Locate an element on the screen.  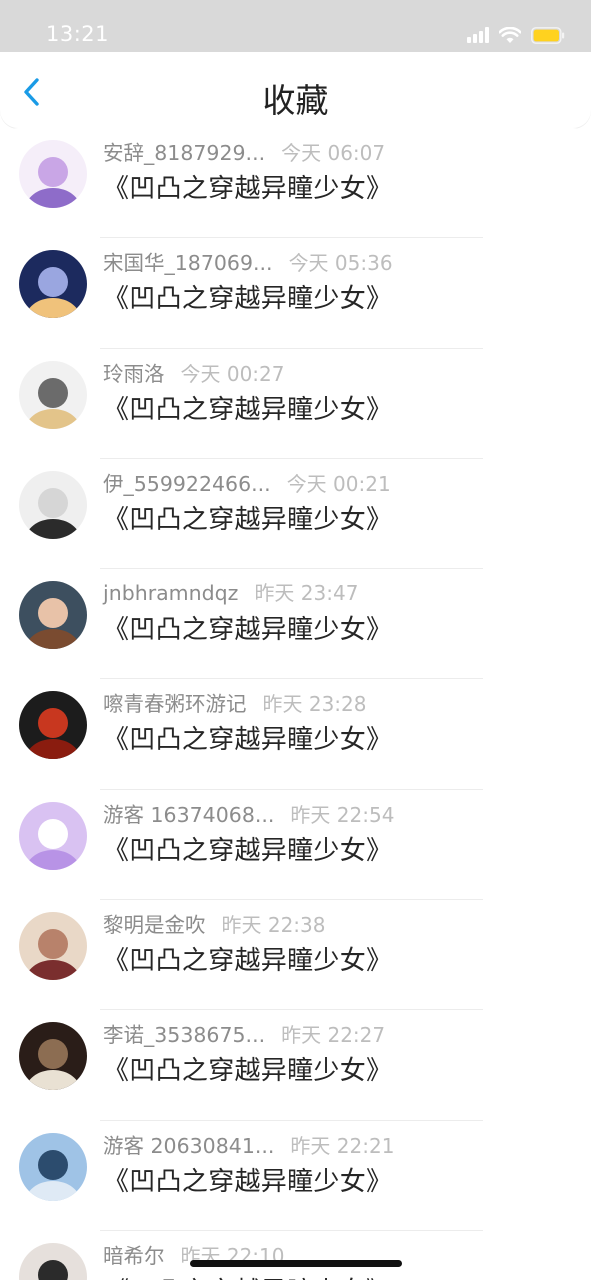
item-meta: jnbhramndqz 昨天 23:47 is located at coordinates (231, 591).